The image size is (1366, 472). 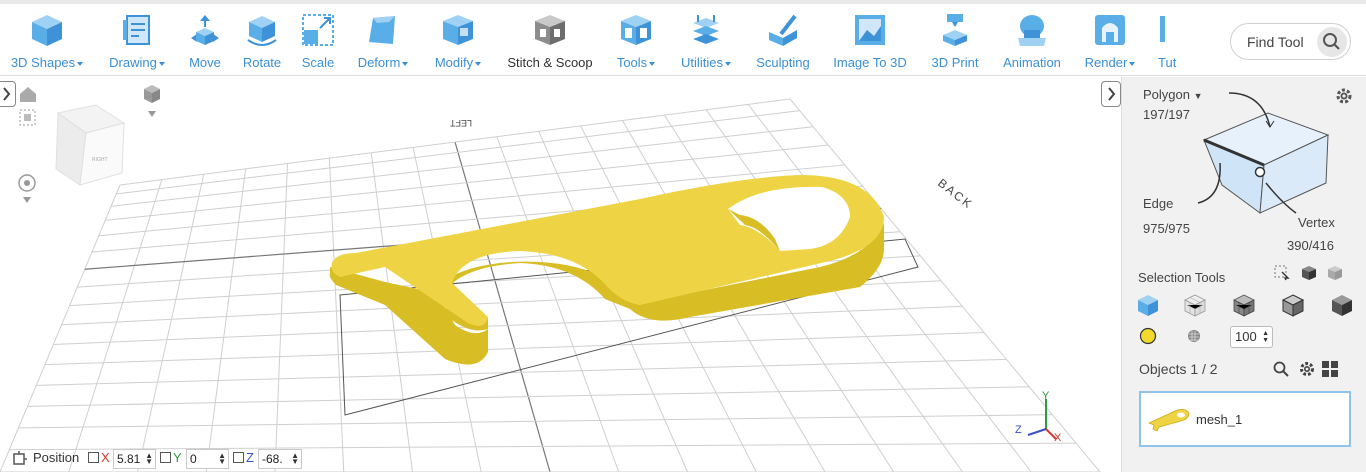 I want to click on tool-label: Rotate, so click(x=262, y=62).